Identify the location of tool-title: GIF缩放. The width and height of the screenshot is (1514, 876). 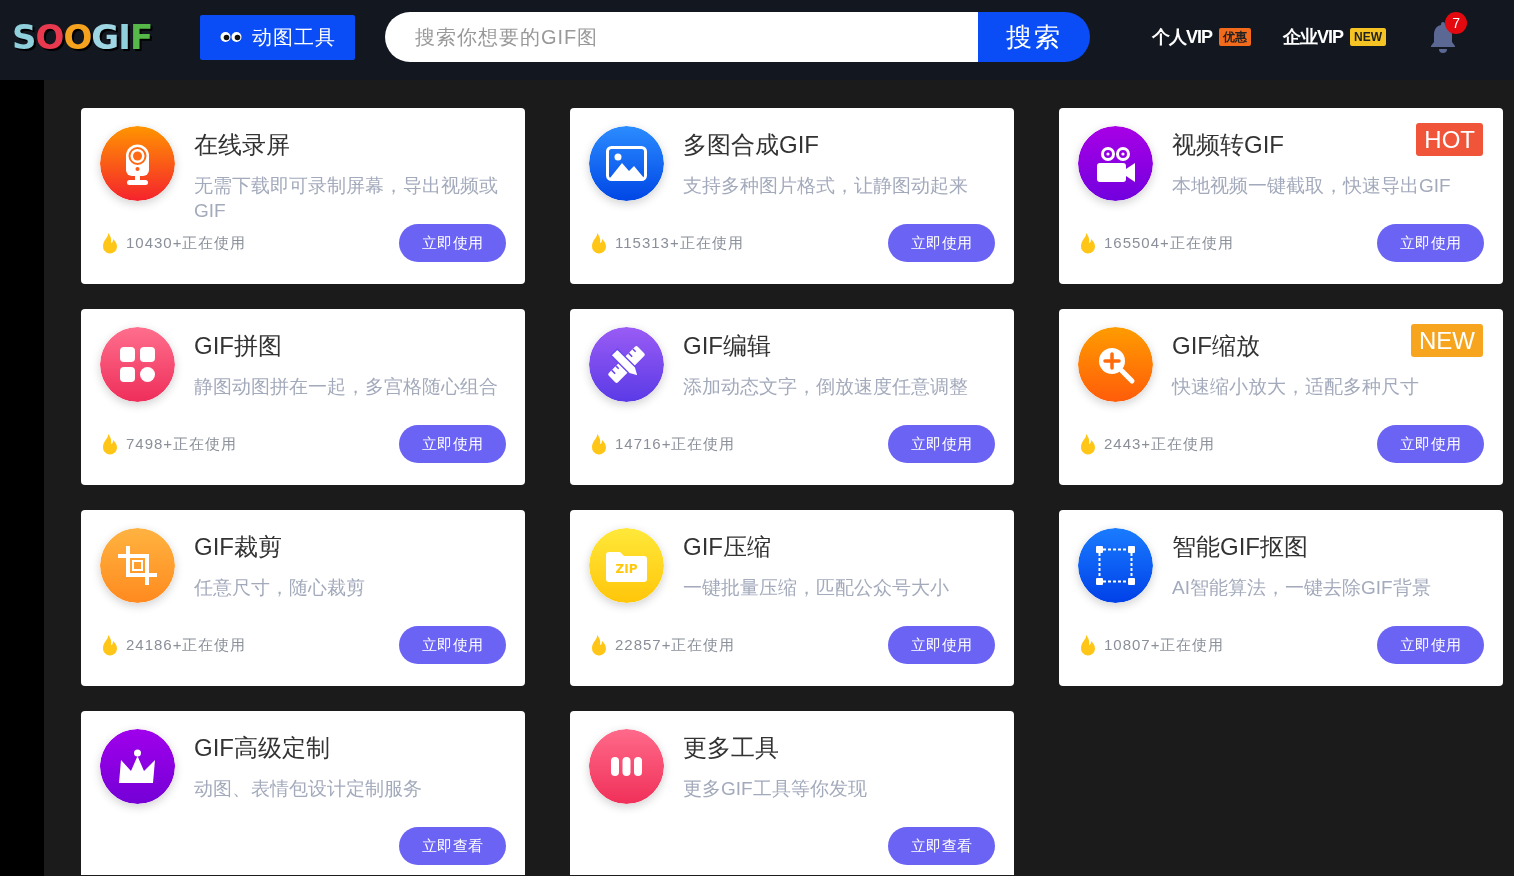
(1216, 346).